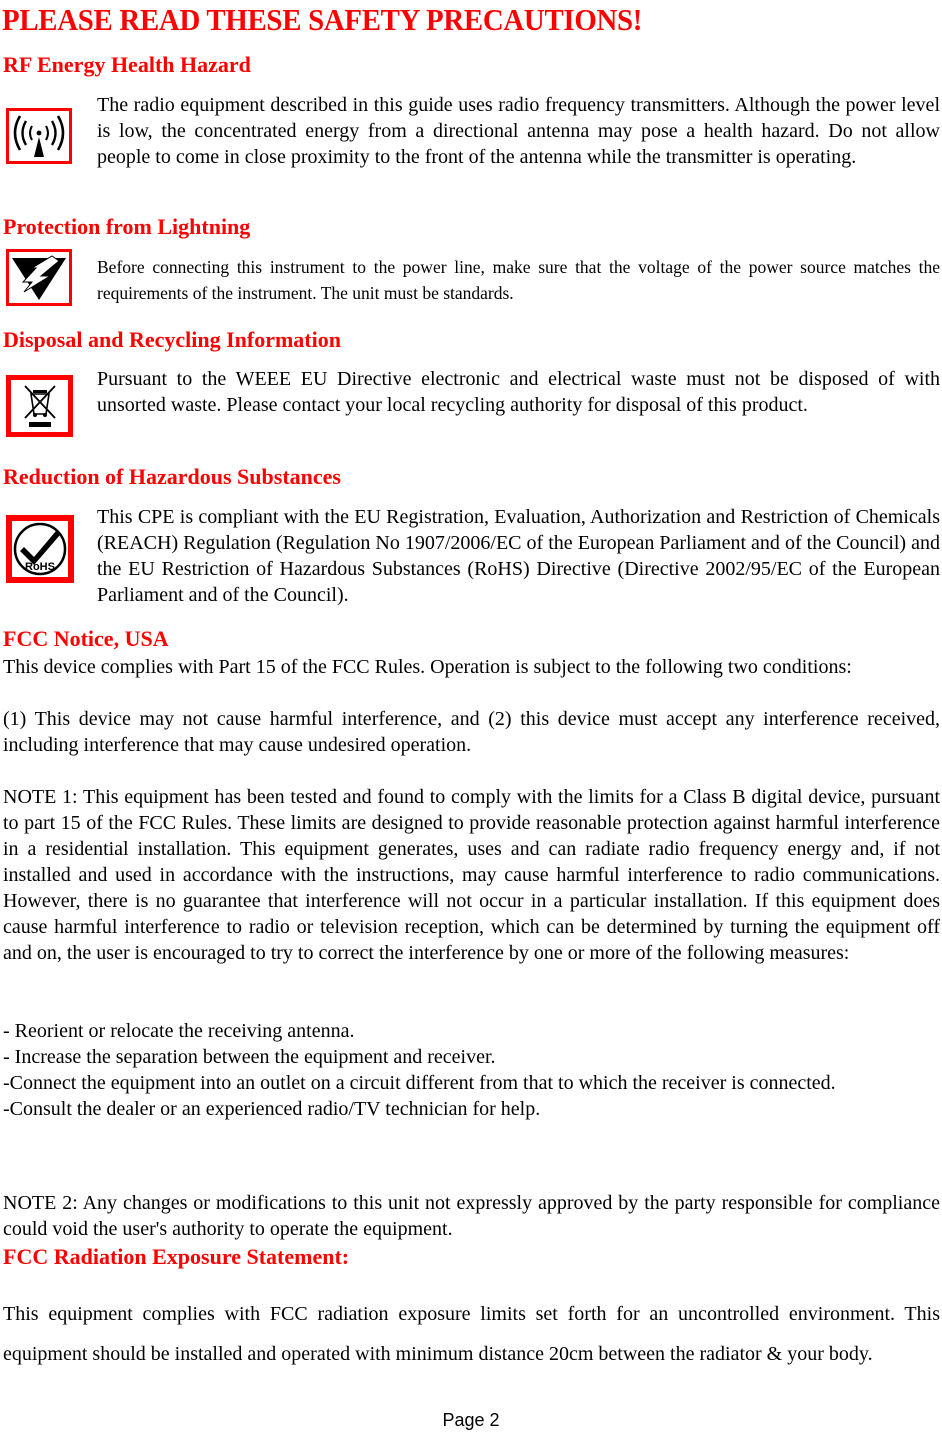  What do you see at coordinates (322, 19) in the screenshot?
I see `page-title: PLEASE READ THESE SAFETY PRECAUTIONS!` at bounding box center [322, 19].